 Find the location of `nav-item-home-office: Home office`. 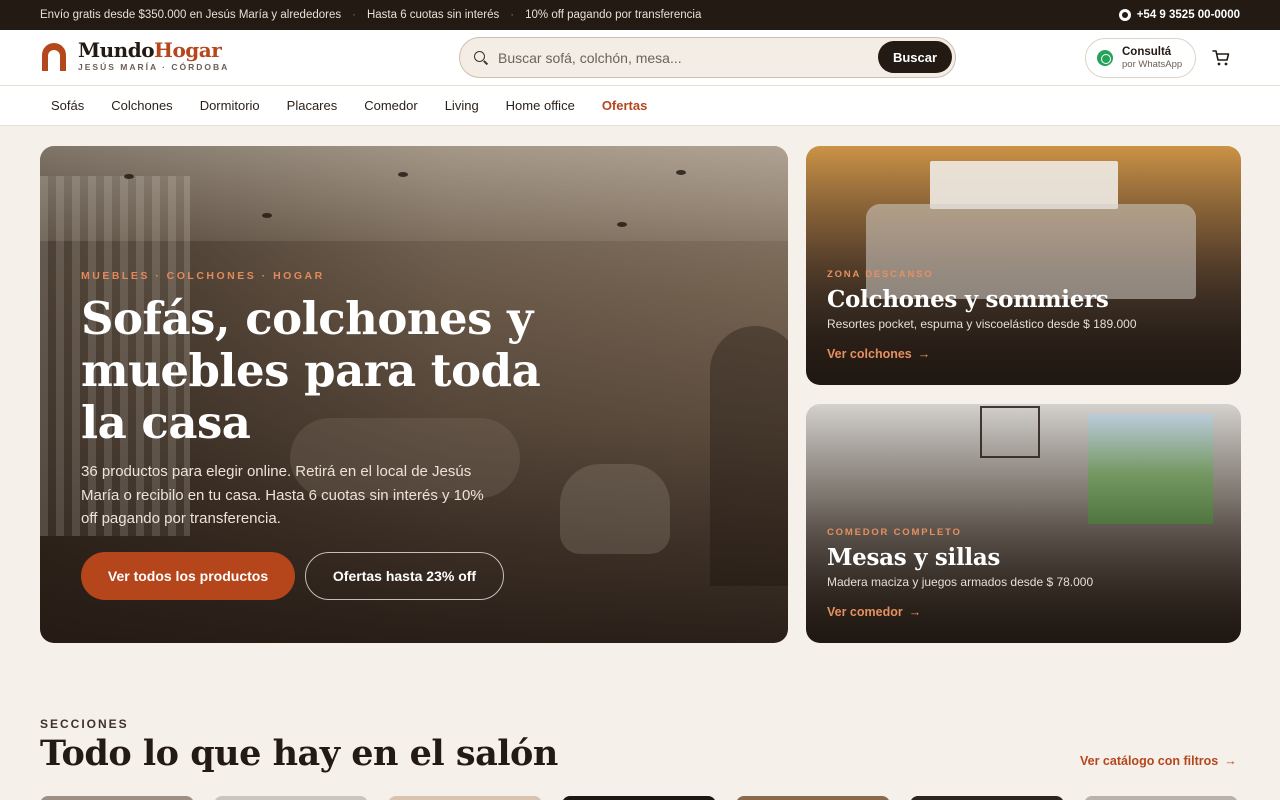

nav-item-home-office: Home office is located at coordinates (540, 105).